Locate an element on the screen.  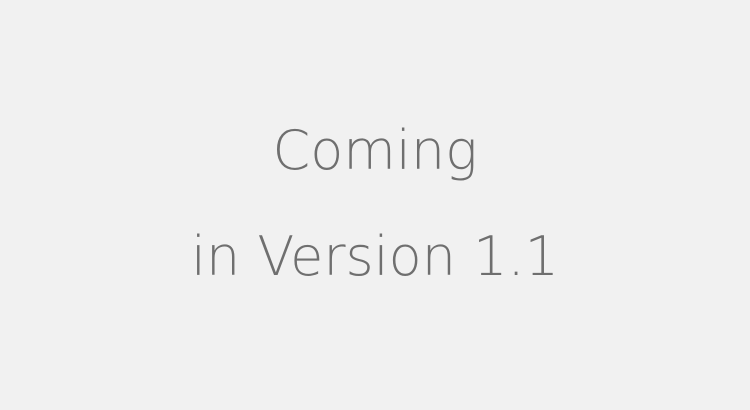
coming-text: Coming is located at coordinates (375, 150).